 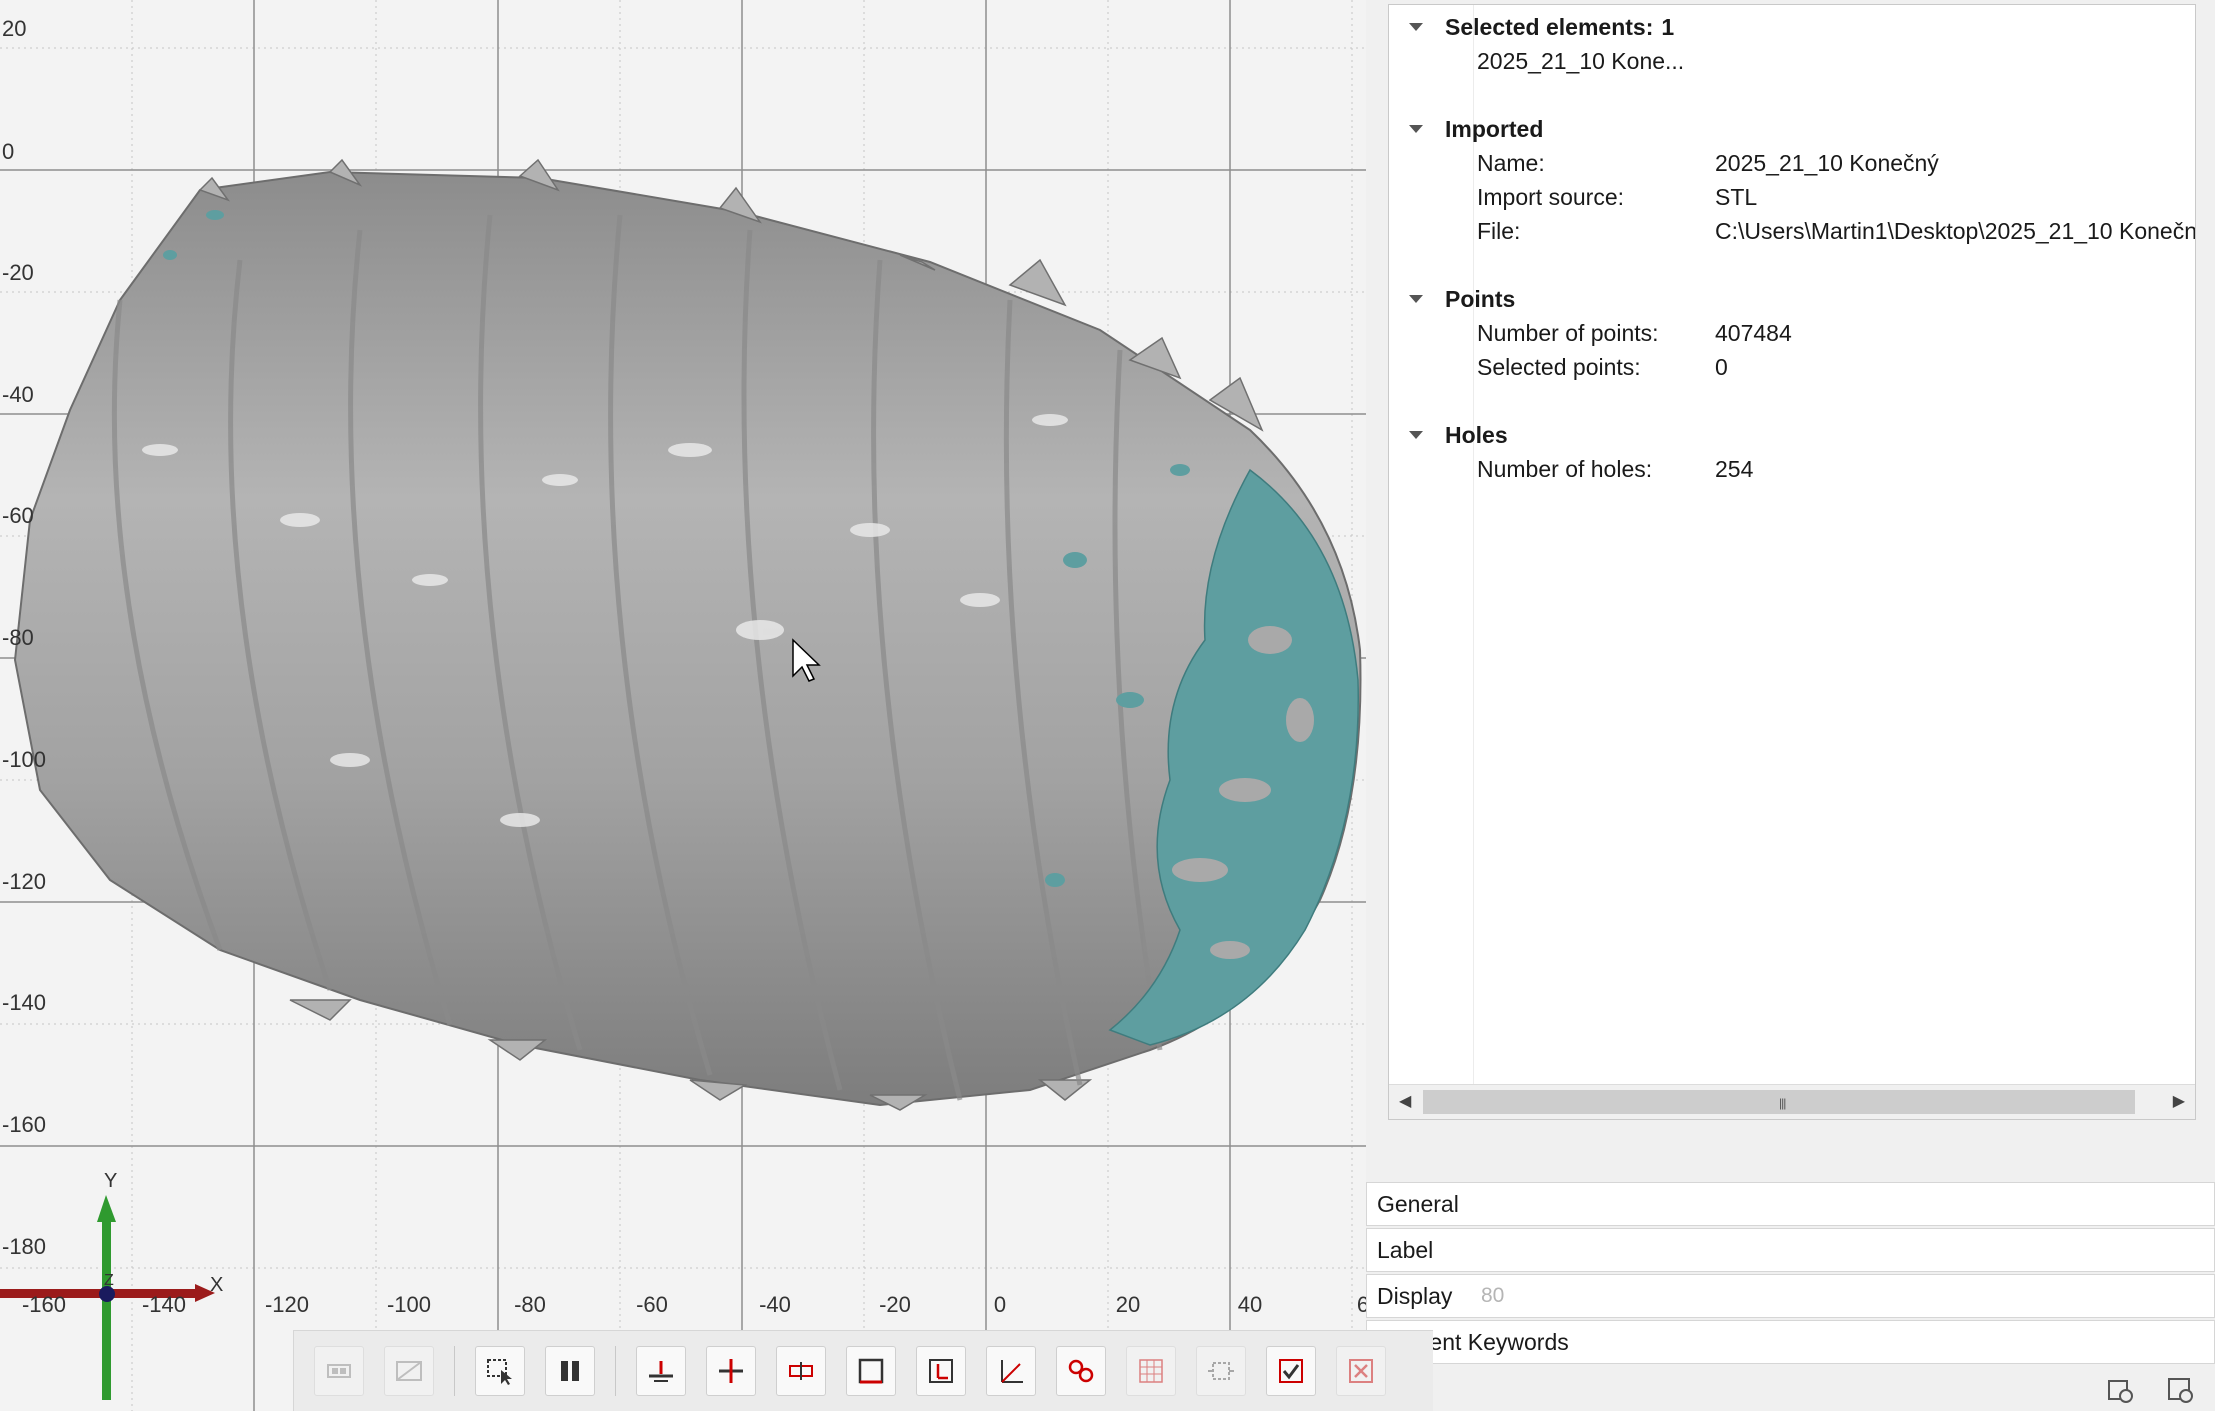 I want to click on section-selected-elements: Selected elements: 1, so click(x=1531, y=27).